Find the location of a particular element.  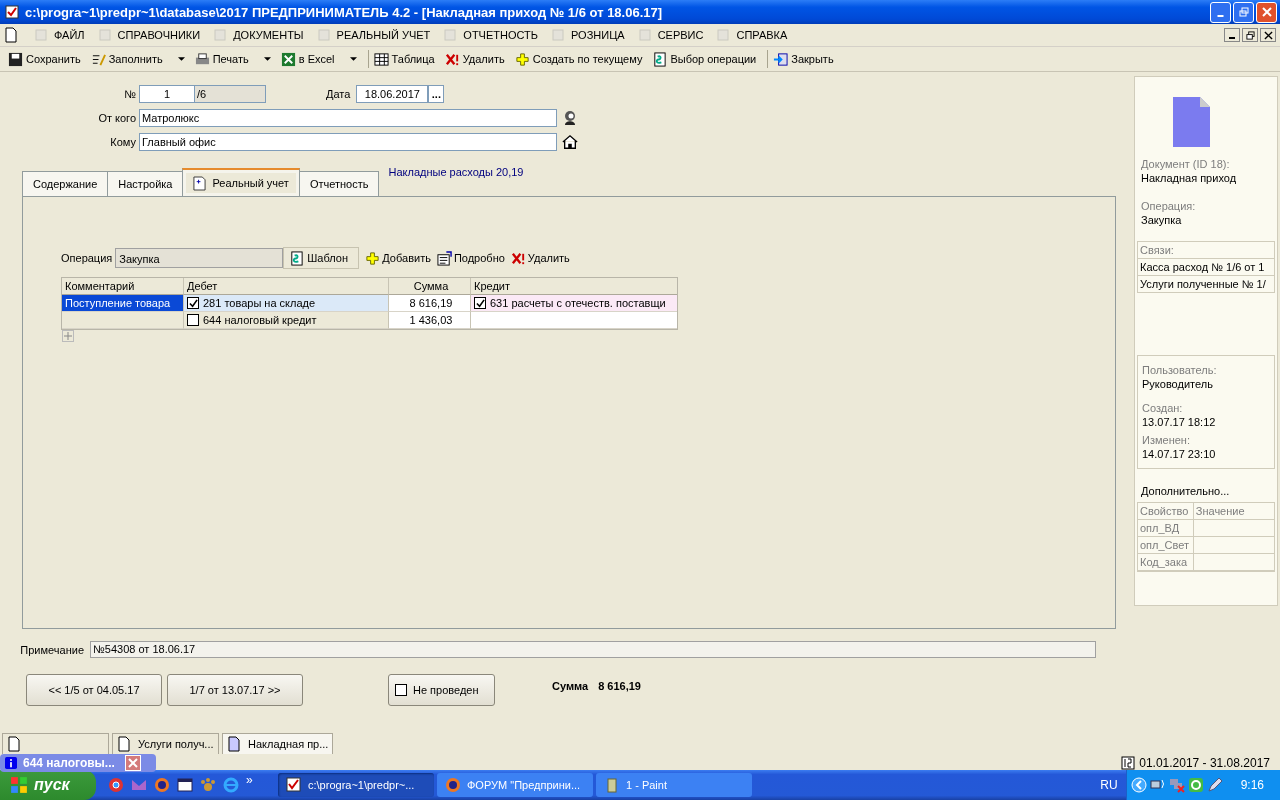

property-name-cell: опл_ВД is located at coordinates (1166, 528).